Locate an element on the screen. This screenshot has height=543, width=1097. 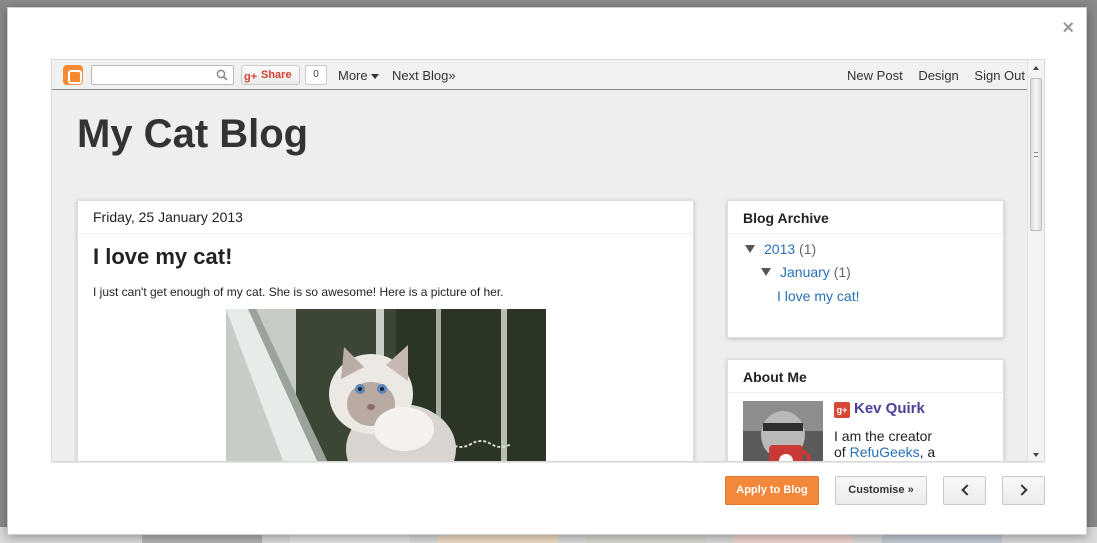
about-text: I am the creator of RefuGeeks, a is located at coordinates (914, 444).